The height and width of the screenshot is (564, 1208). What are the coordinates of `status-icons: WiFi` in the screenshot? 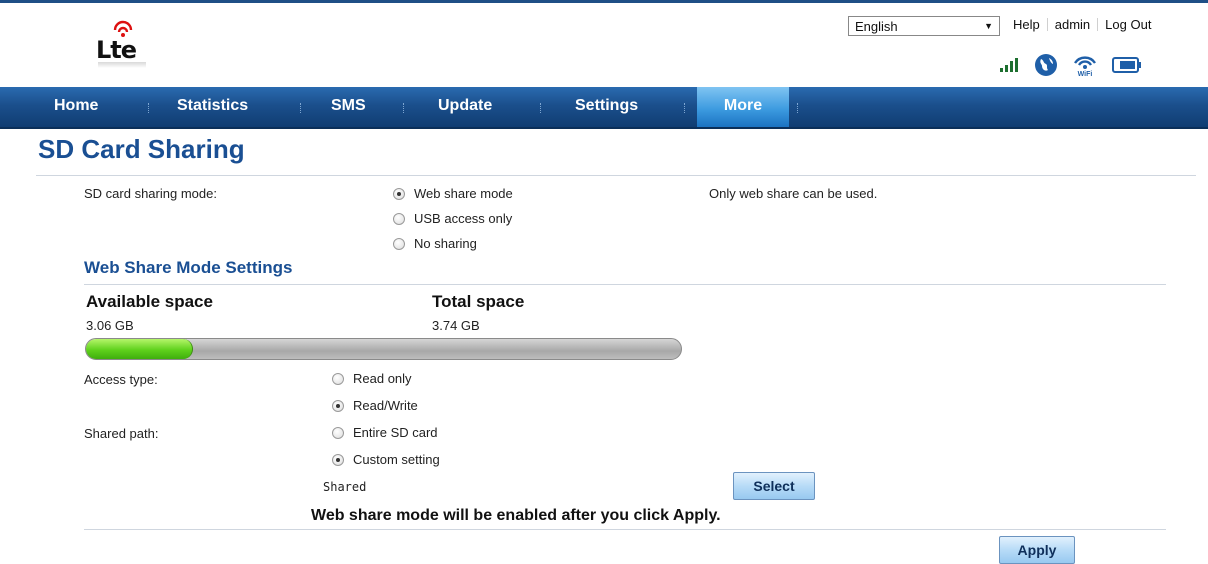 It's located at (1078, 66).